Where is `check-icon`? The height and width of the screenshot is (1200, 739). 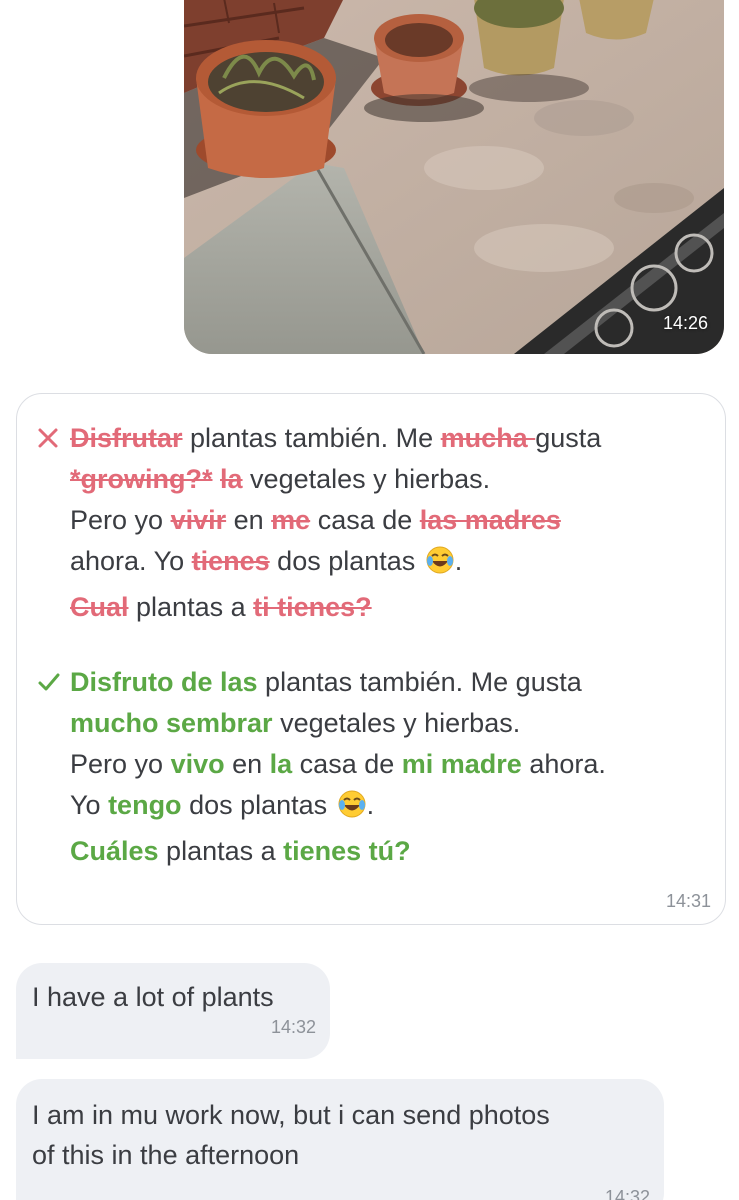
check-icon is located at coordinates (51, 682).